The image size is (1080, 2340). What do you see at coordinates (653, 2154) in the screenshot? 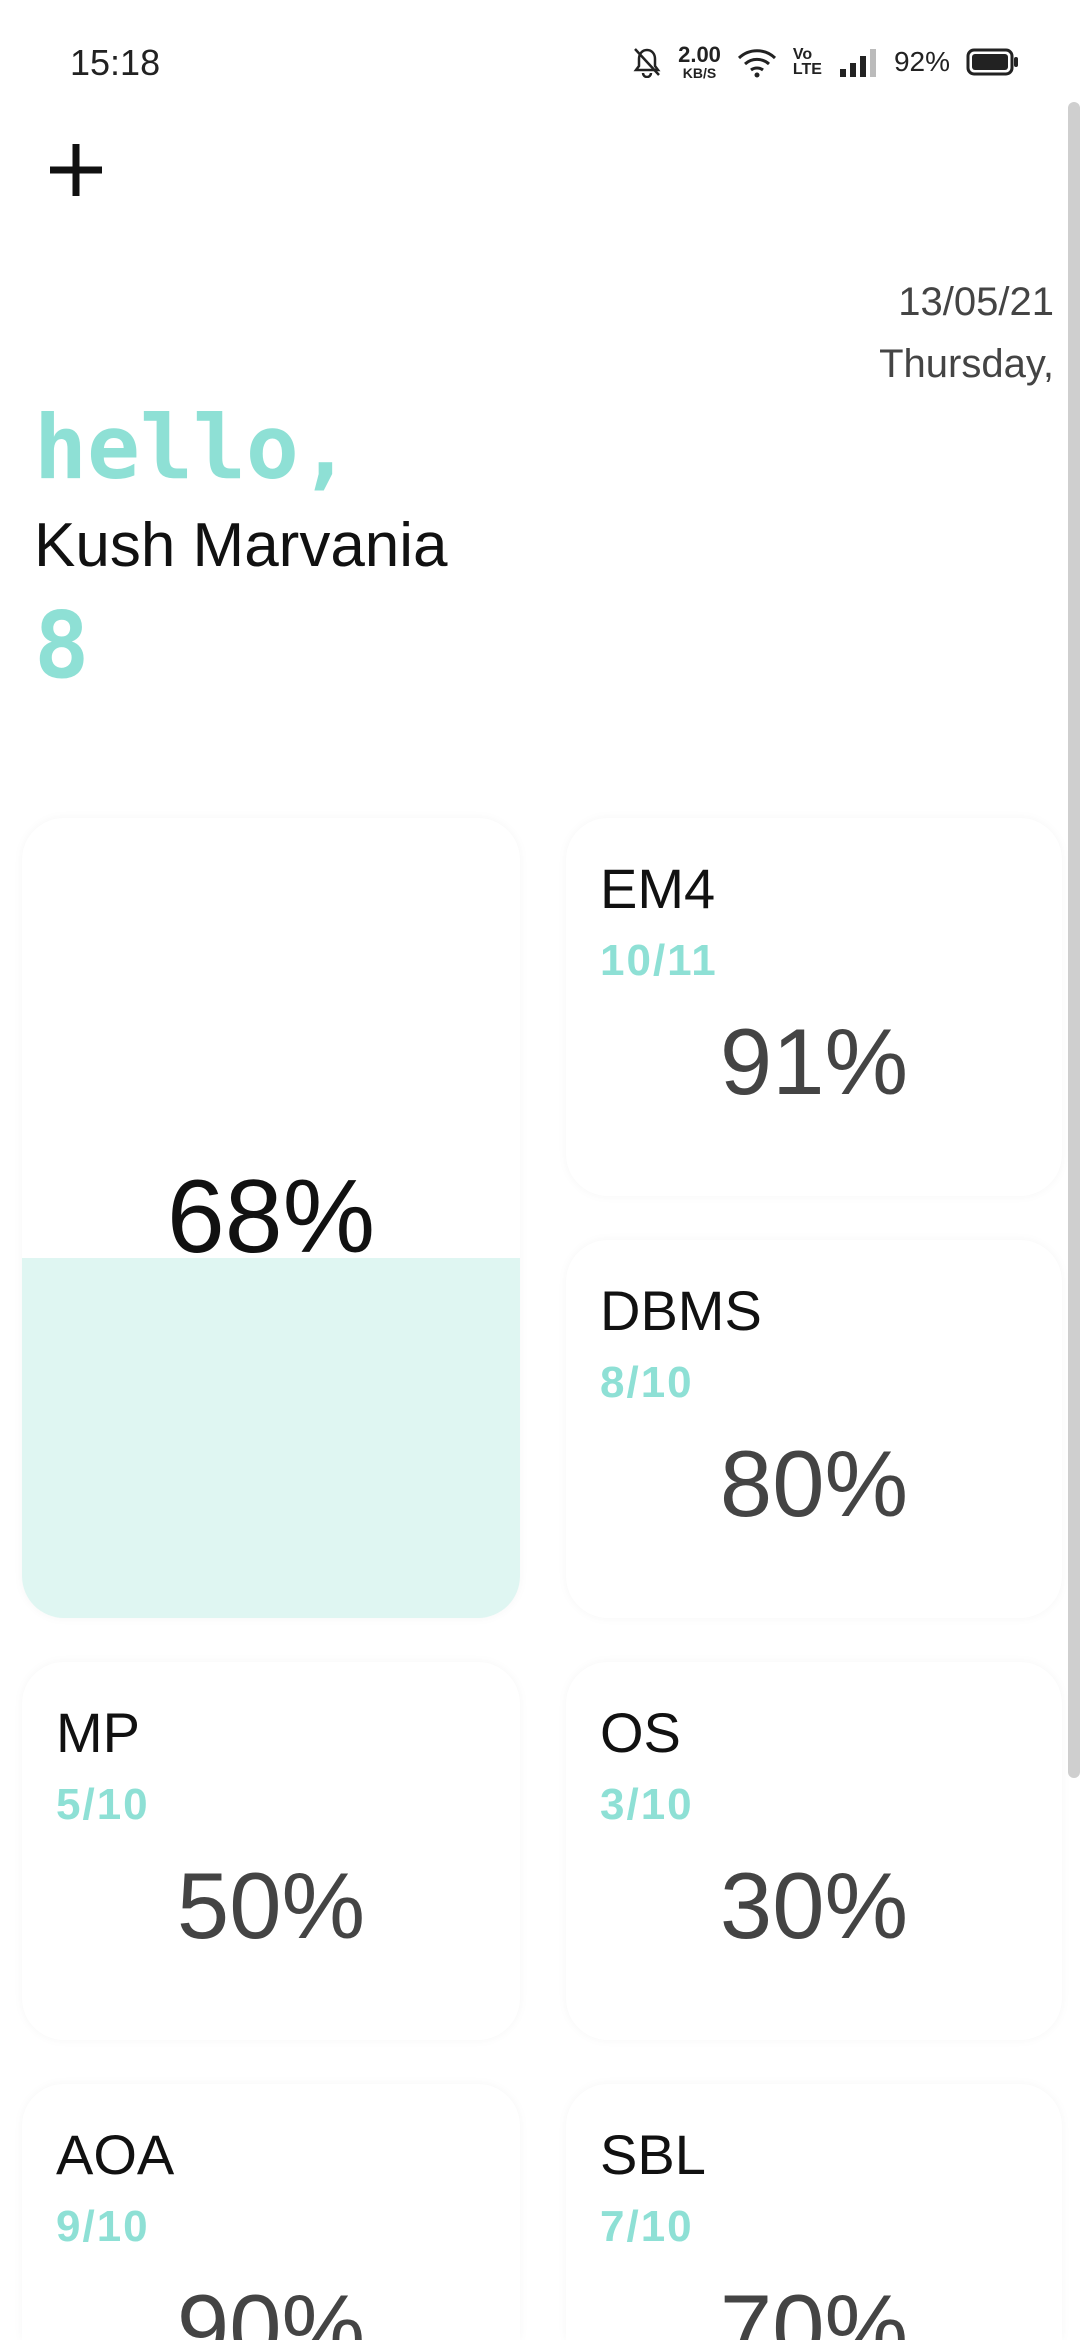
I see `subject-name: SBL` at bounding box center [653, 2154].